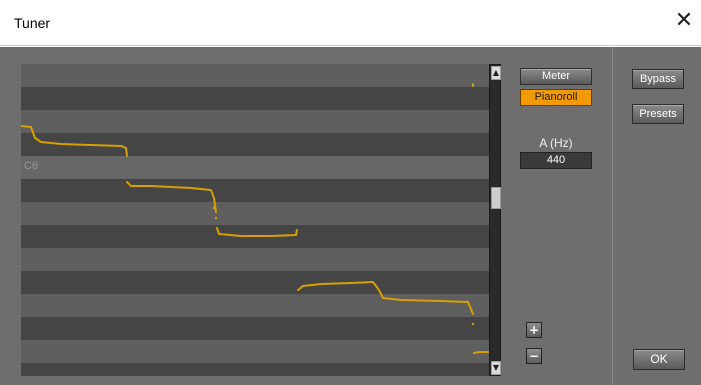 This screenshot has width=701, height=385. What do you see at coordinates (556, 143) in the screenshot?
I see `hz-label: A (Hz)` at bounding box center [556, 143].